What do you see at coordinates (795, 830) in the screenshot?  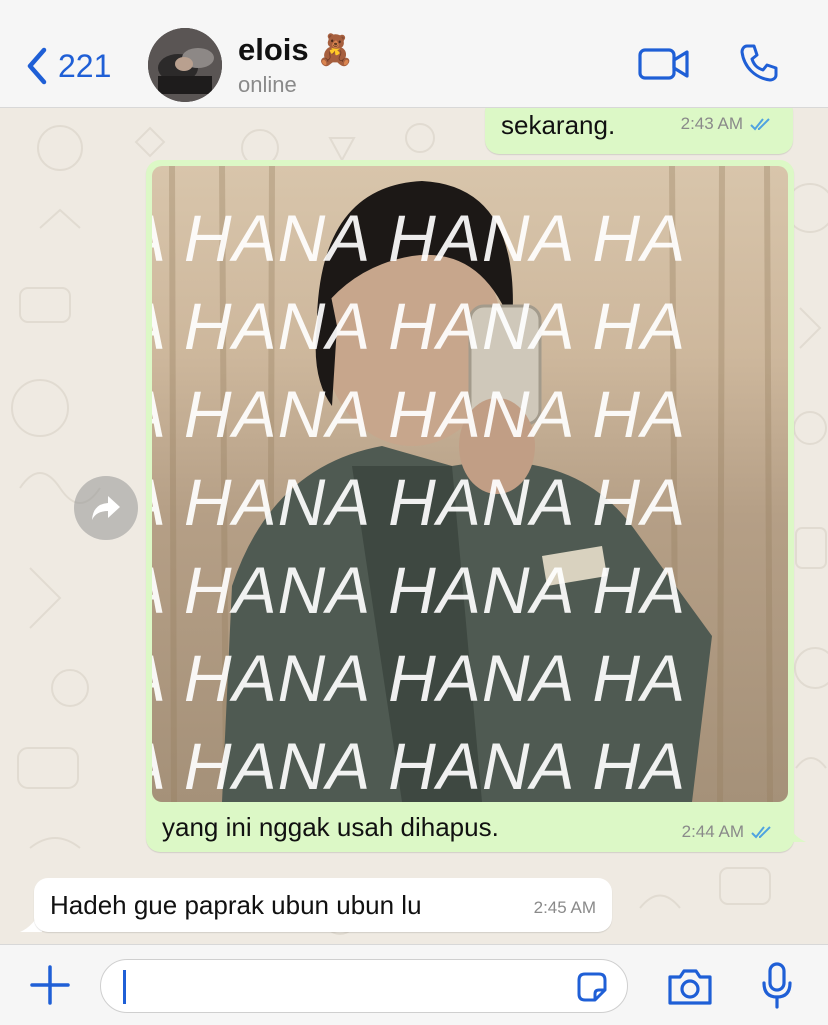 I see `bubble-tail` at bounding box center [795, 830].